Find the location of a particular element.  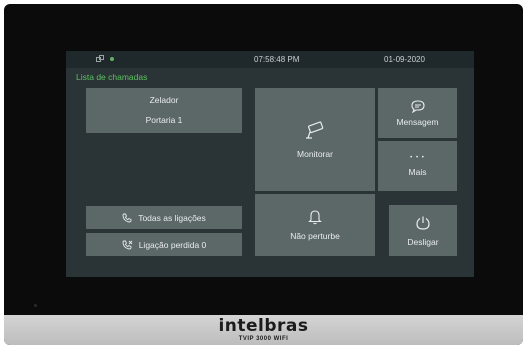

contact-item: Portaria 1 is located at coordinates (164, 120).